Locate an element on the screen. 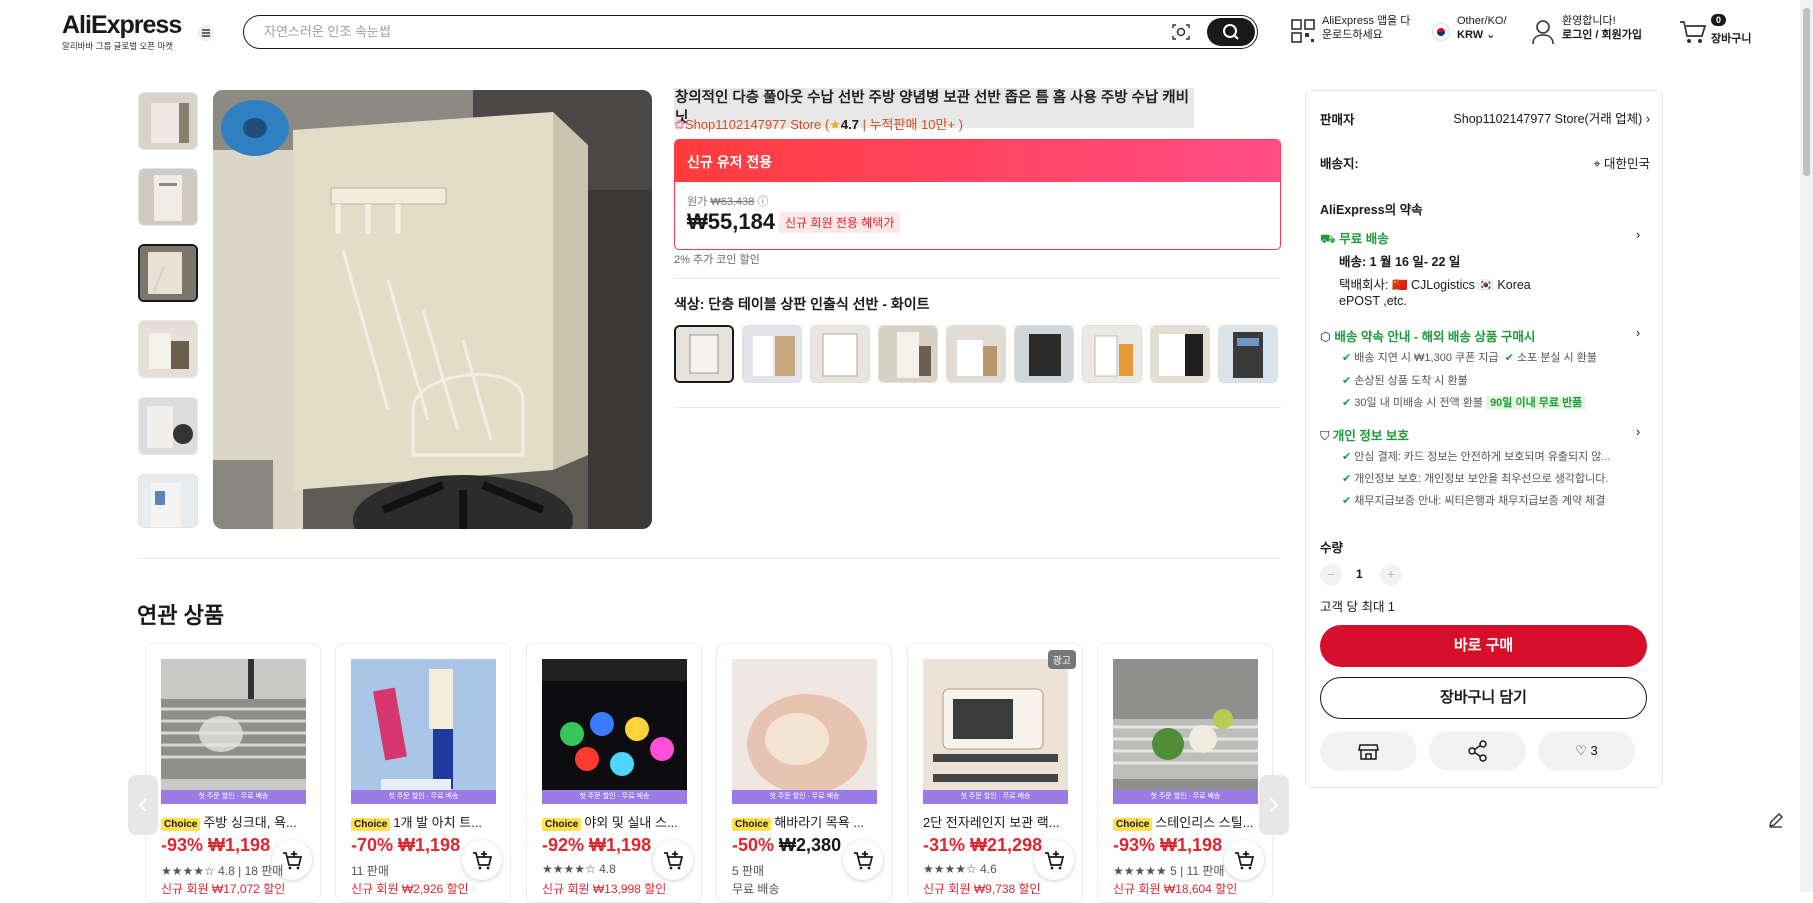 The image size is (1813, 903). buy-now-button: 바로 구매 is located at coordinates (1483, 646).